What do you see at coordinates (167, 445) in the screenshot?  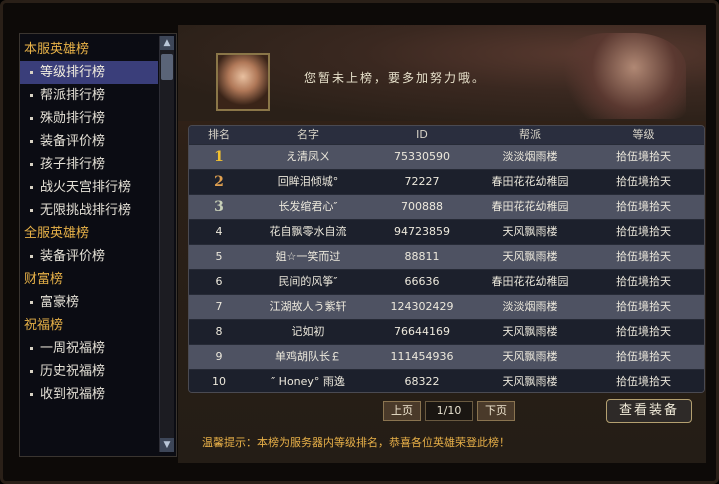 I see `scroll-down-icon: ▼` at bounding box center [167, 445].